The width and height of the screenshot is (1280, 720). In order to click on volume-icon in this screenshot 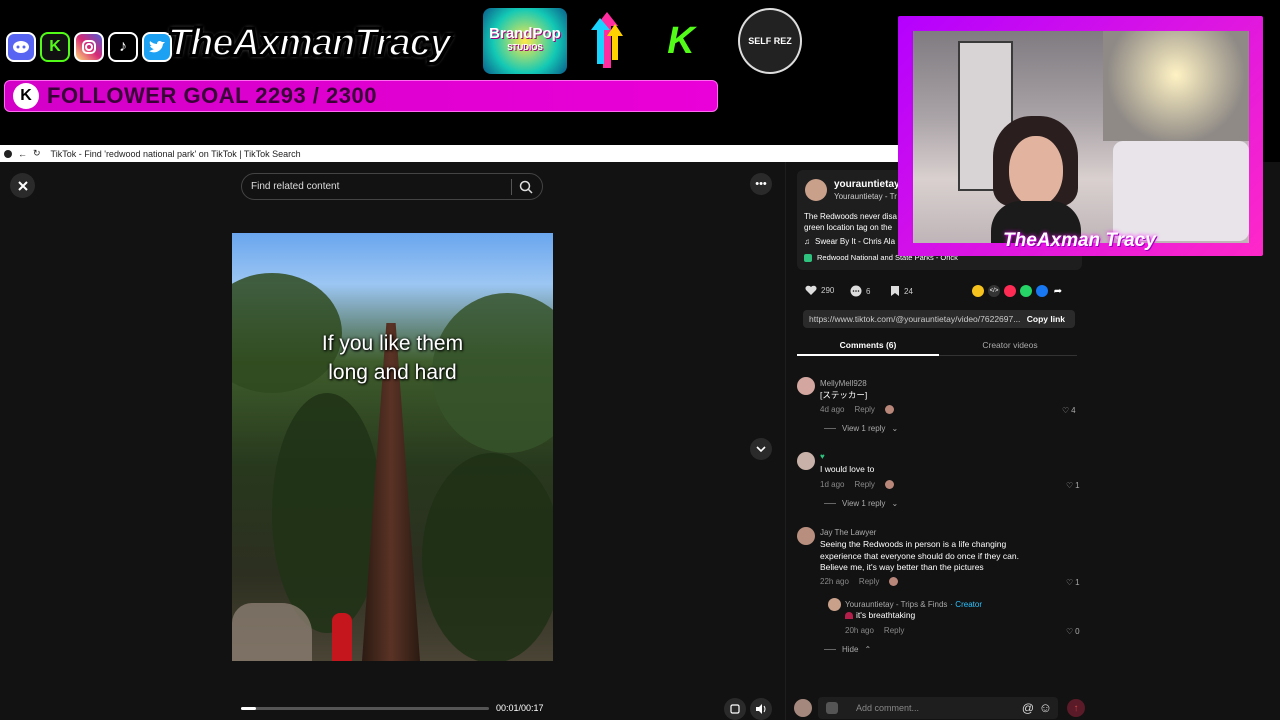, I will do `click(761, 709)`.